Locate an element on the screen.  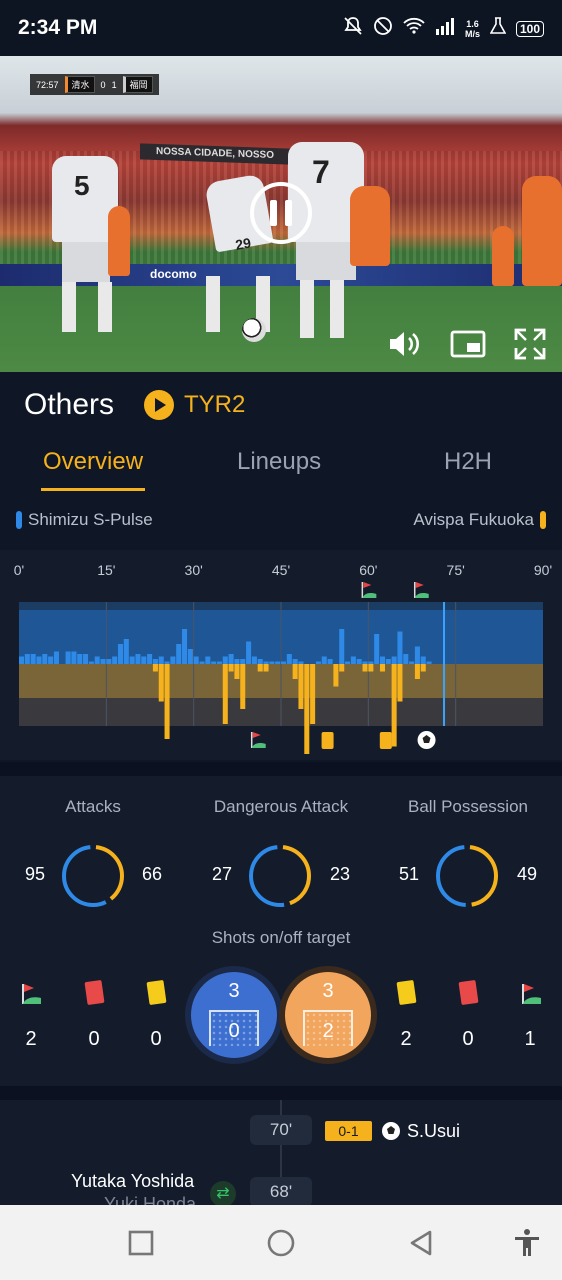
tab-active-indicator is located at coordinates (93, 489).